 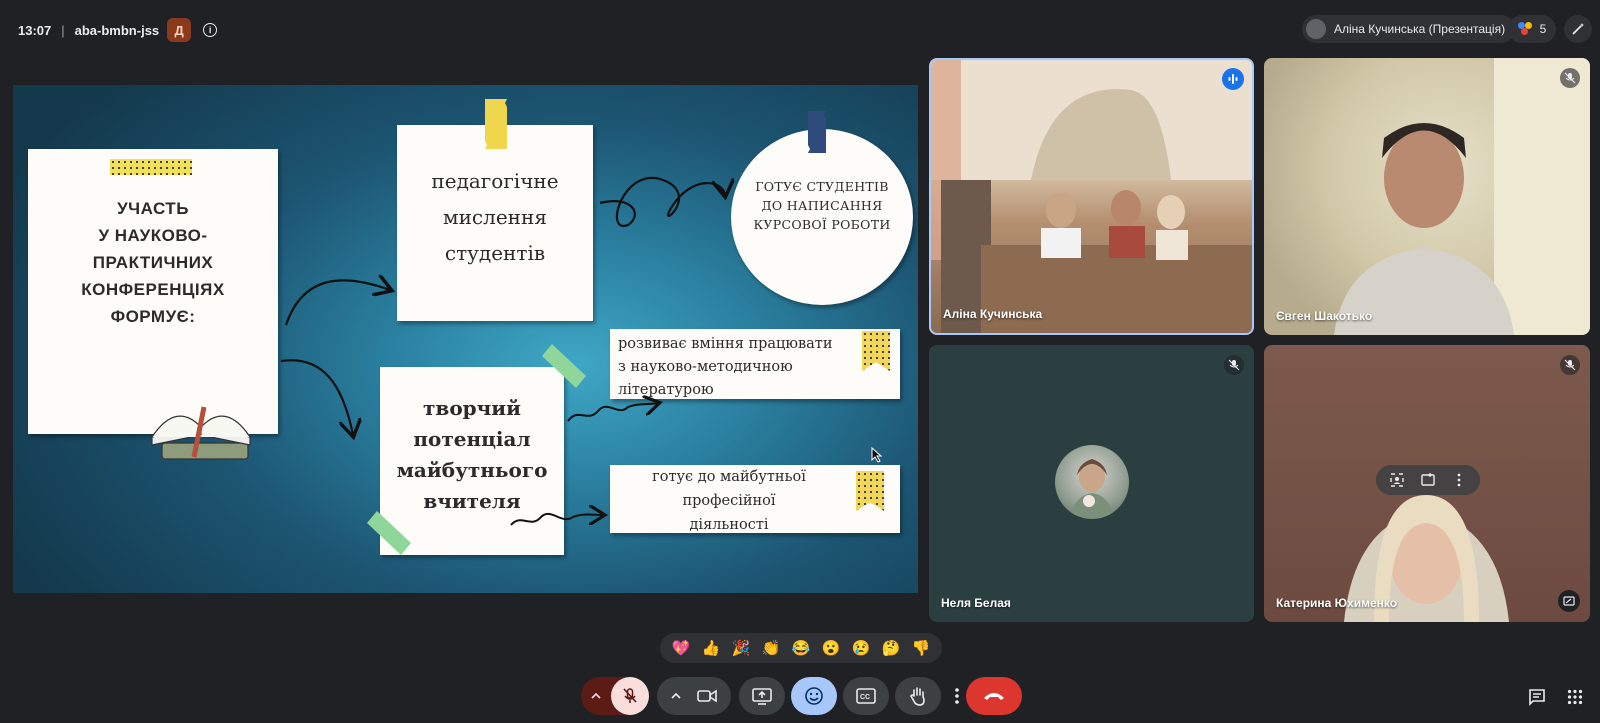 I want to click on reaction-joy: 😂, so click(x=801, y=648).